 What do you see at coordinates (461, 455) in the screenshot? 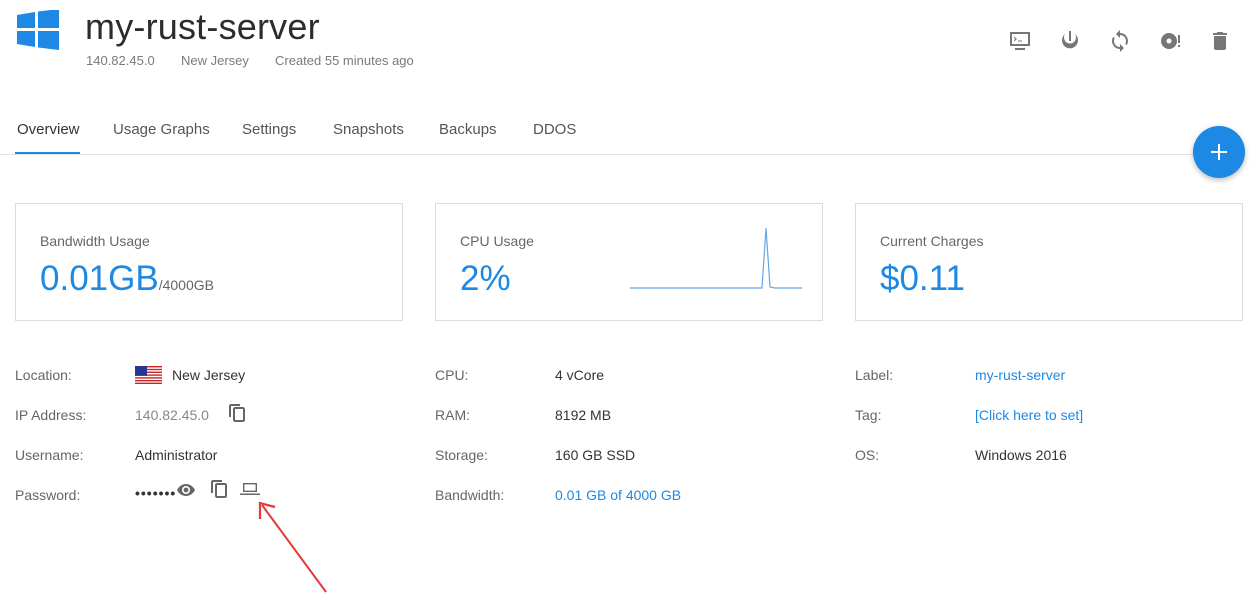
I see `storage-label: Storage:` at bounding box center [461, 455].